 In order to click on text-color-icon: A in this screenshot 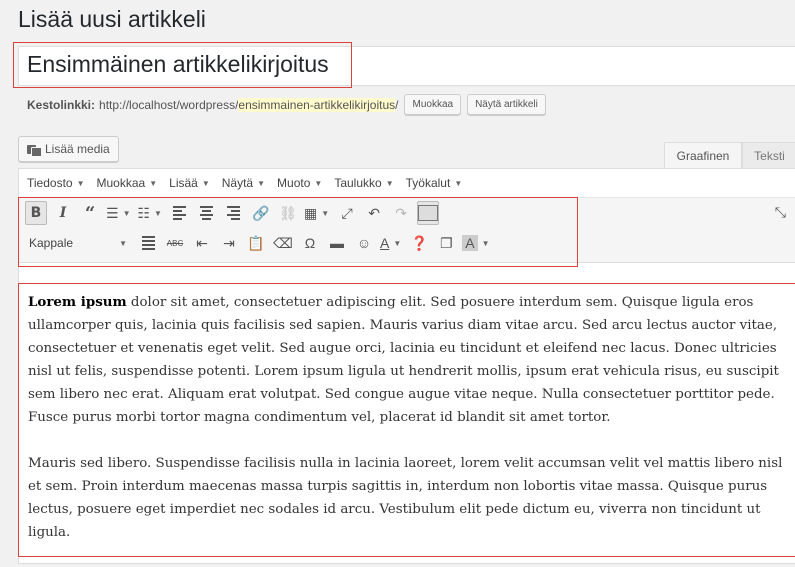, I will do `click(385, 243)`.